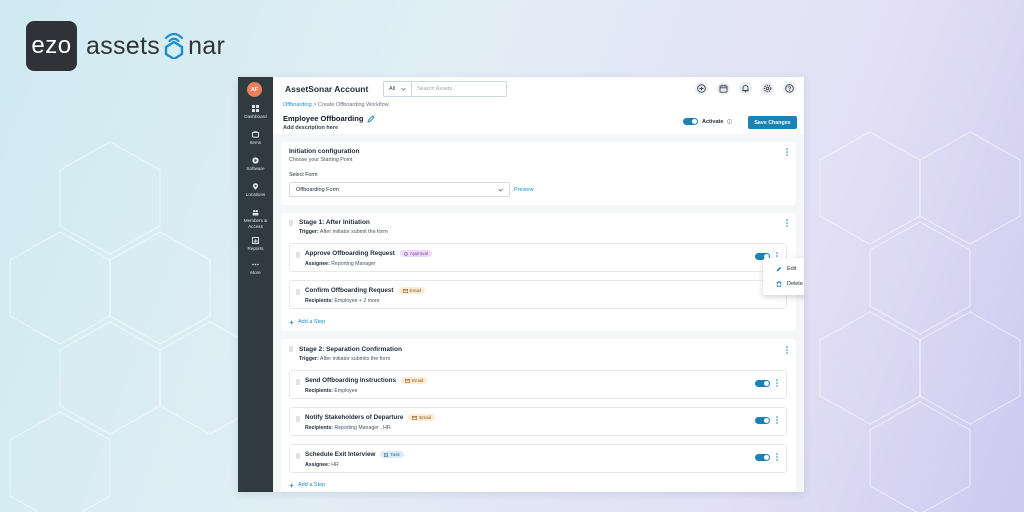  What do you see at coordinates (370, 417) in the screenshot?
I see `step-title: Notify Stakeholders of Departure Email` at bounding box center [370, 417].